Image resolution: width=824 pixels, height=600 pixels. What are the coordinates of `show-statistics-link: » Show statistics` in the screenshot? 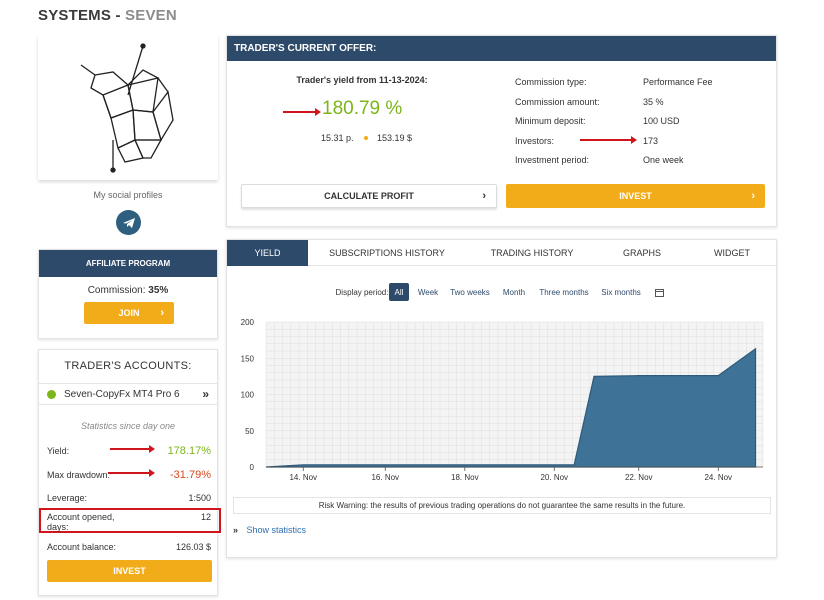 It's located at (269, 530).